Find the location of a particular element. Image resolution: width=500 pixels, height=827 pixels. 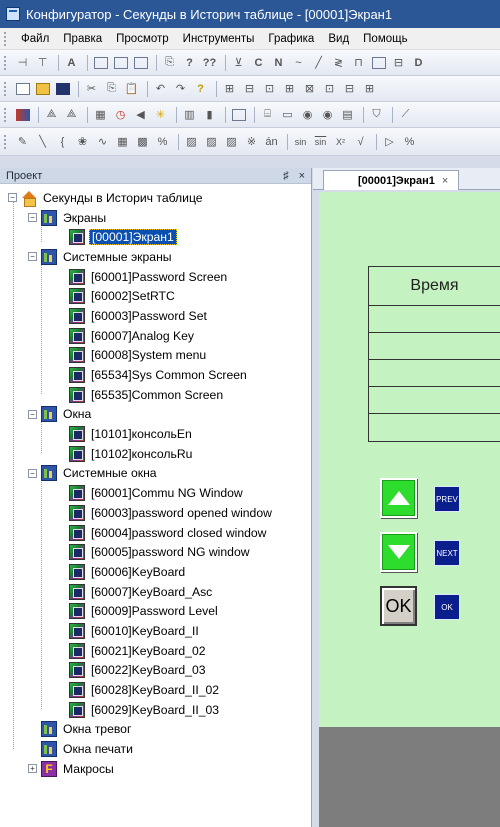

prev-arrow-button is located at coordinates (398, 498).